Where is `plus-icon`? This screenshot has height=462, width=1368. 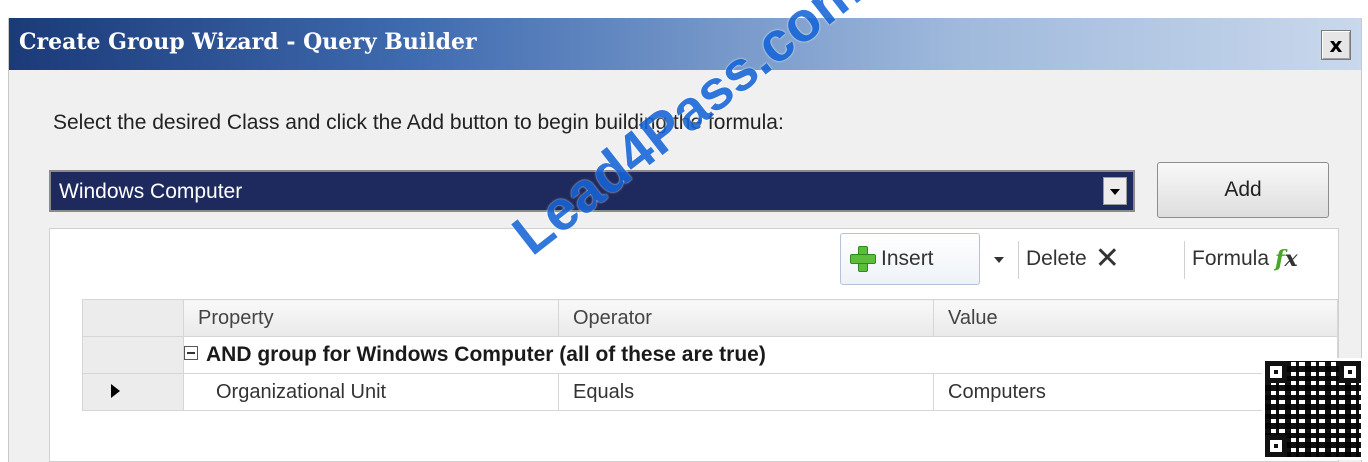
plus-icon is located at coordinates (863, 259).